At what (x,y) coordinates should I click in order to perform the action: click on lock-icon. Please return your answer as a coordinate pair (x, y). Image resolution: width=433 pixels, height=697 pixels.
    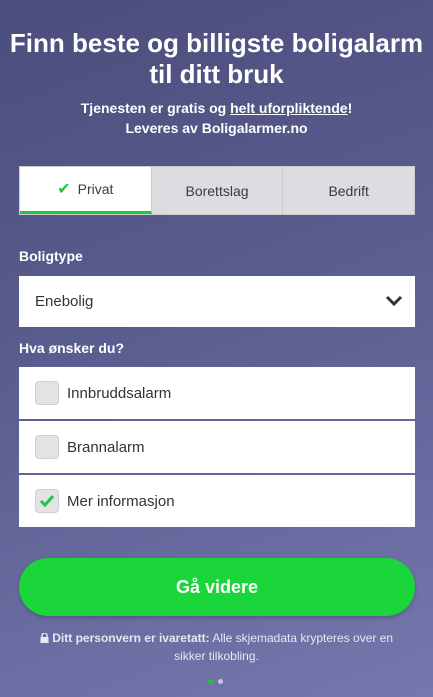
    Looking at the image, I should click on (44, 637).